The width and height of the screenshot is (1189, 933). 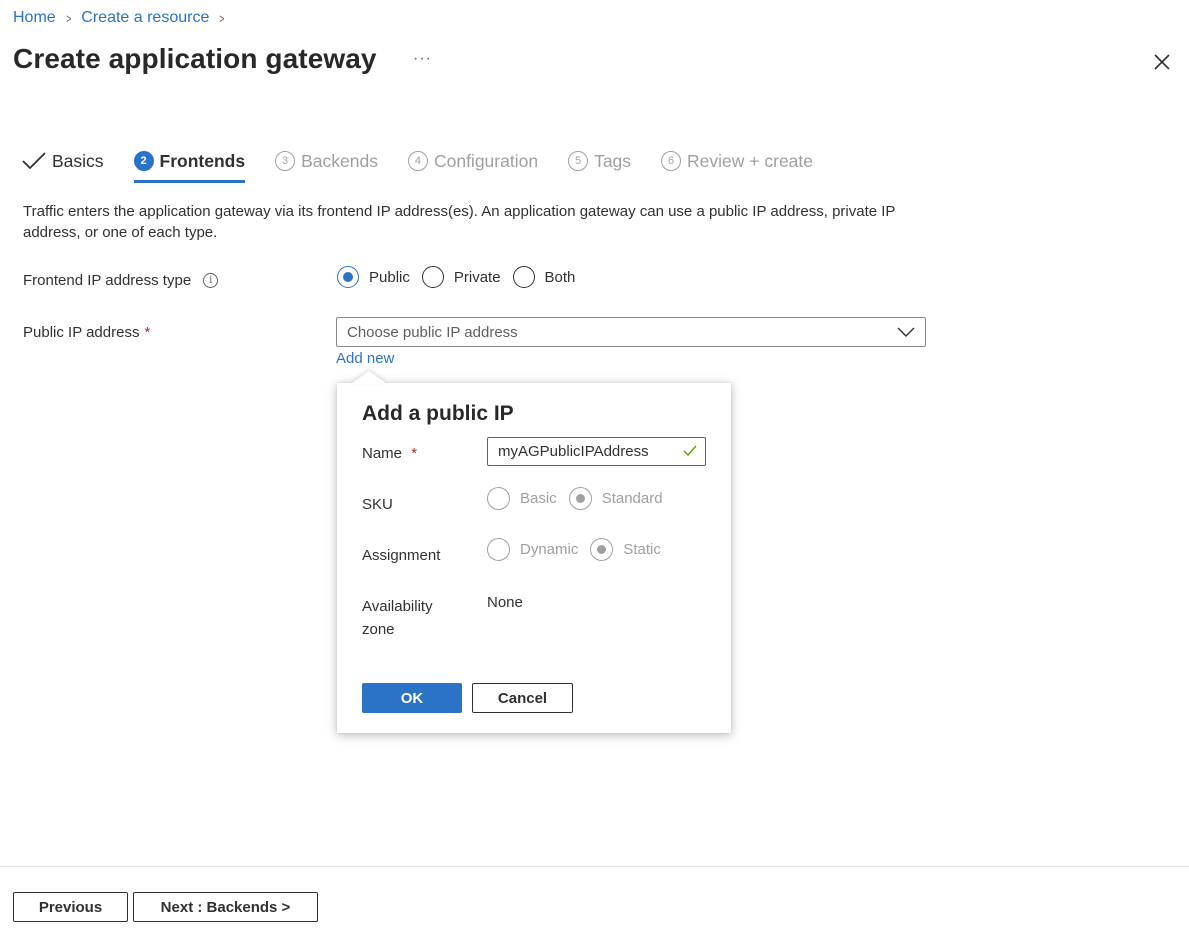 What do you see at coordinates (81, 332) in the screenshot?
I see `label-text: Public IP address` at bounding box center [81, 332].